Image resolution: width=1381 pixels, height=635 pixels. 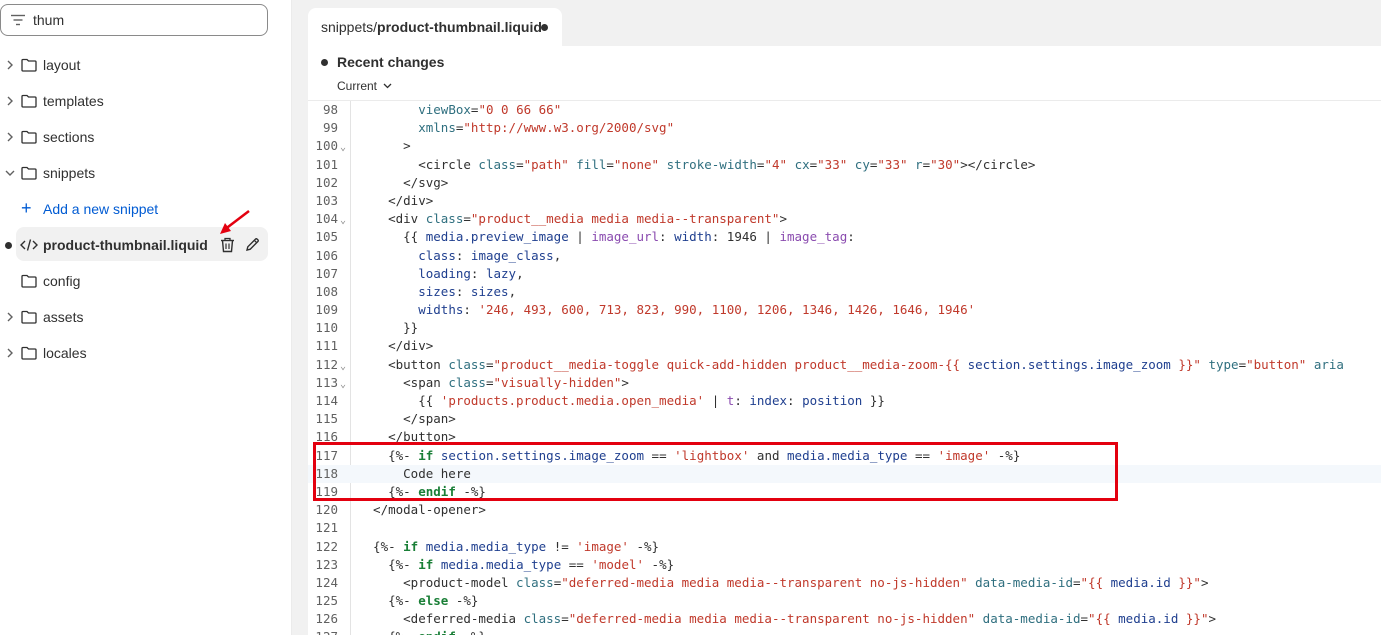 I want to click on code-line: 110 }}, so click(x=844, y=328).